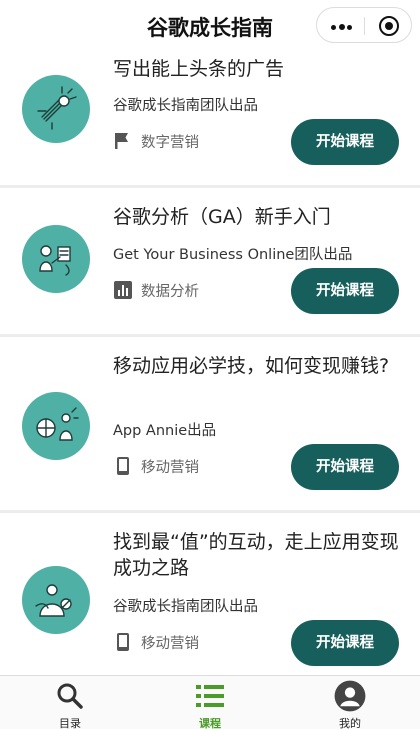  What do you see at coordinates (170, 142) in the screenshot?
I see `course-category-label: 数字营销` at bounding box center [170, 142].